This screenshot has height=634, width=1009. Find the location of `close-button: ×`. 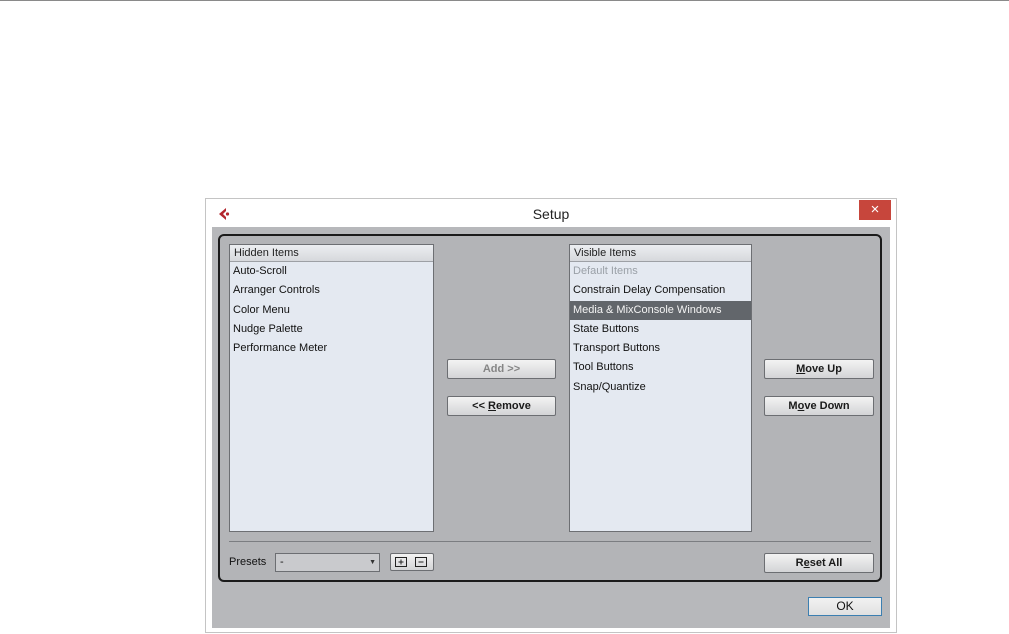

close-button: × is located at coordinates (875, 210).